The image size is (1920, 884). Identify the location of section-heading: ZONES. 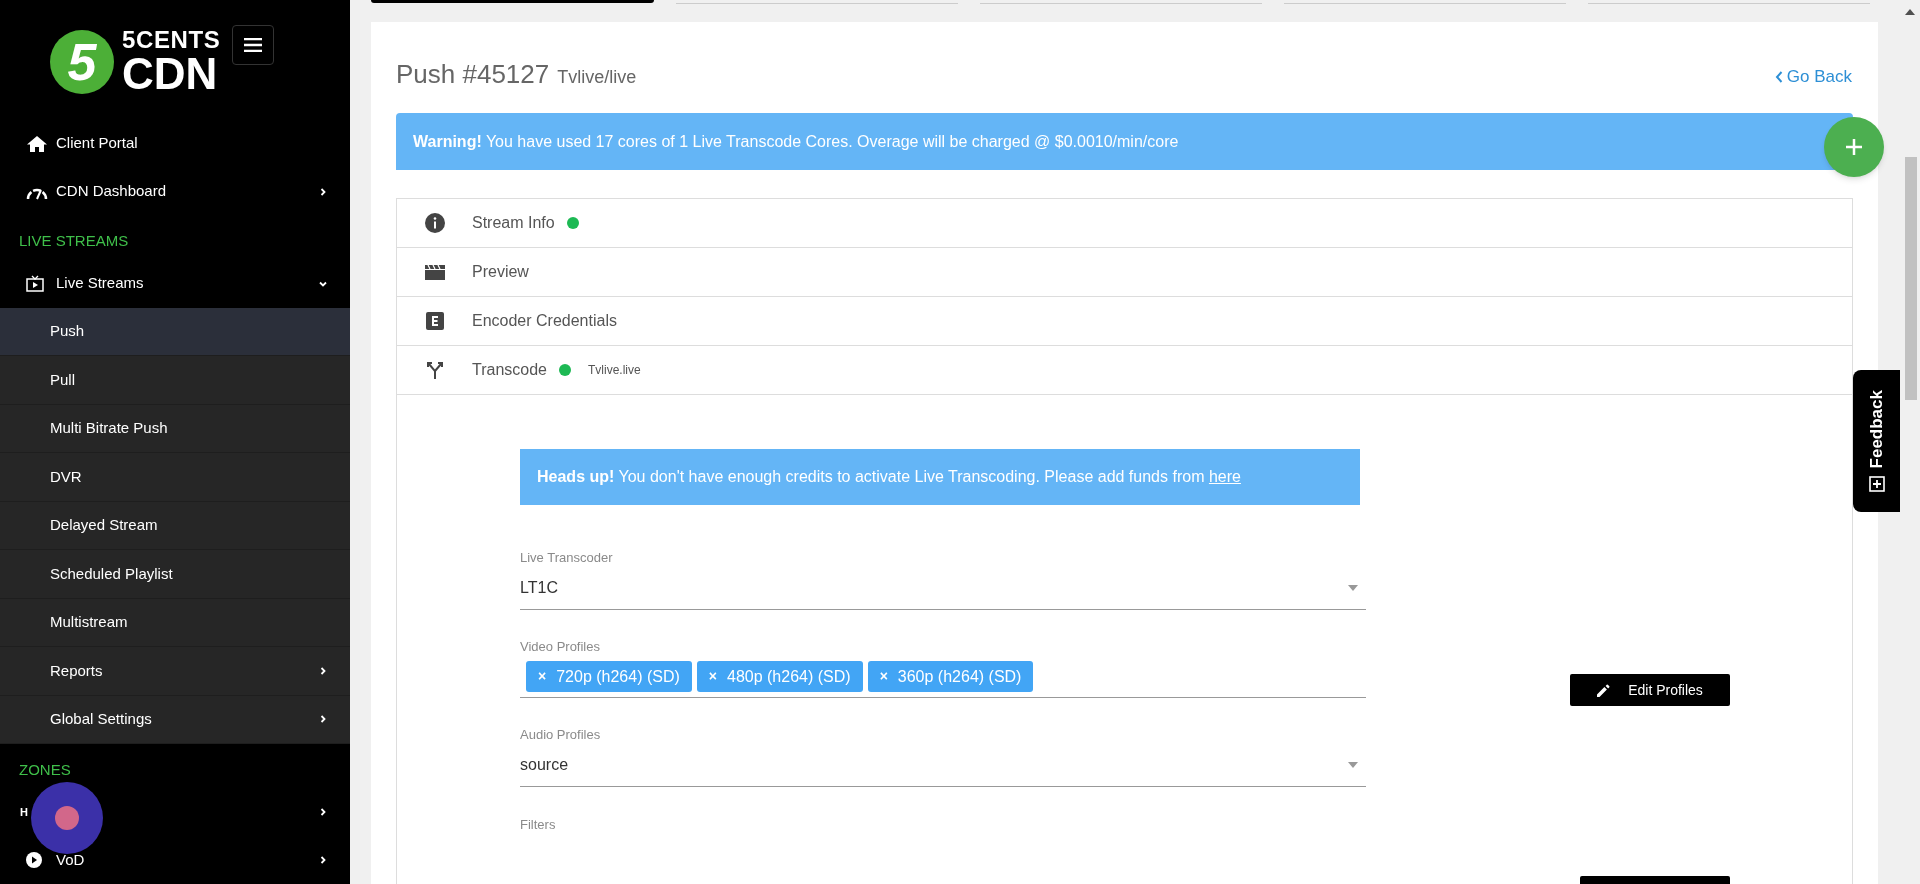
(45, 769).